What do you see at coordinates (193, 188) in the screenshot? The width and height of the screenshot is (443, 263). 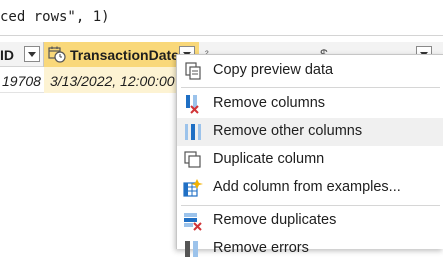 I see `add-column-from-examples-icon` at bounding box center [193, 188].